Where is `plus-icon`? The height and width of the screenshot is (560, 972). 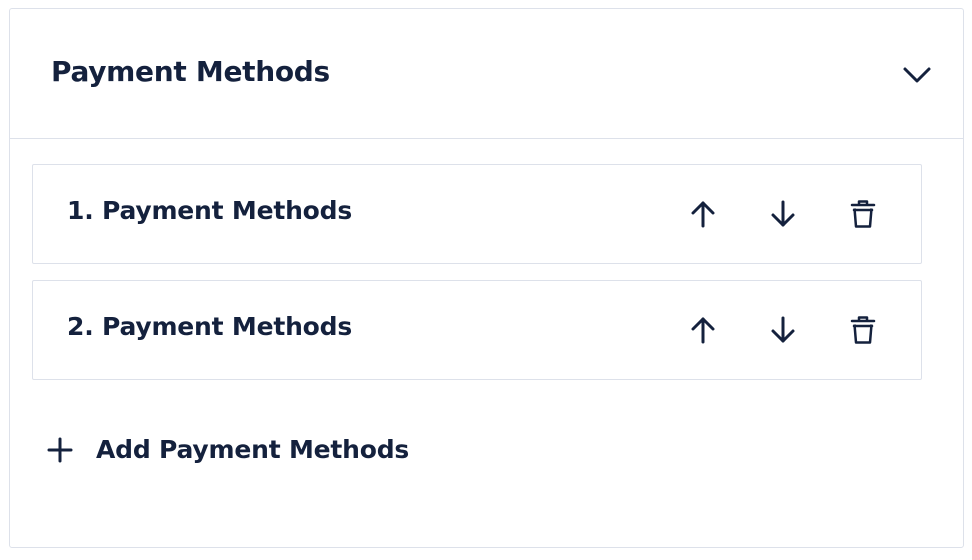
plus-icon is located at coordinates (60, 450).